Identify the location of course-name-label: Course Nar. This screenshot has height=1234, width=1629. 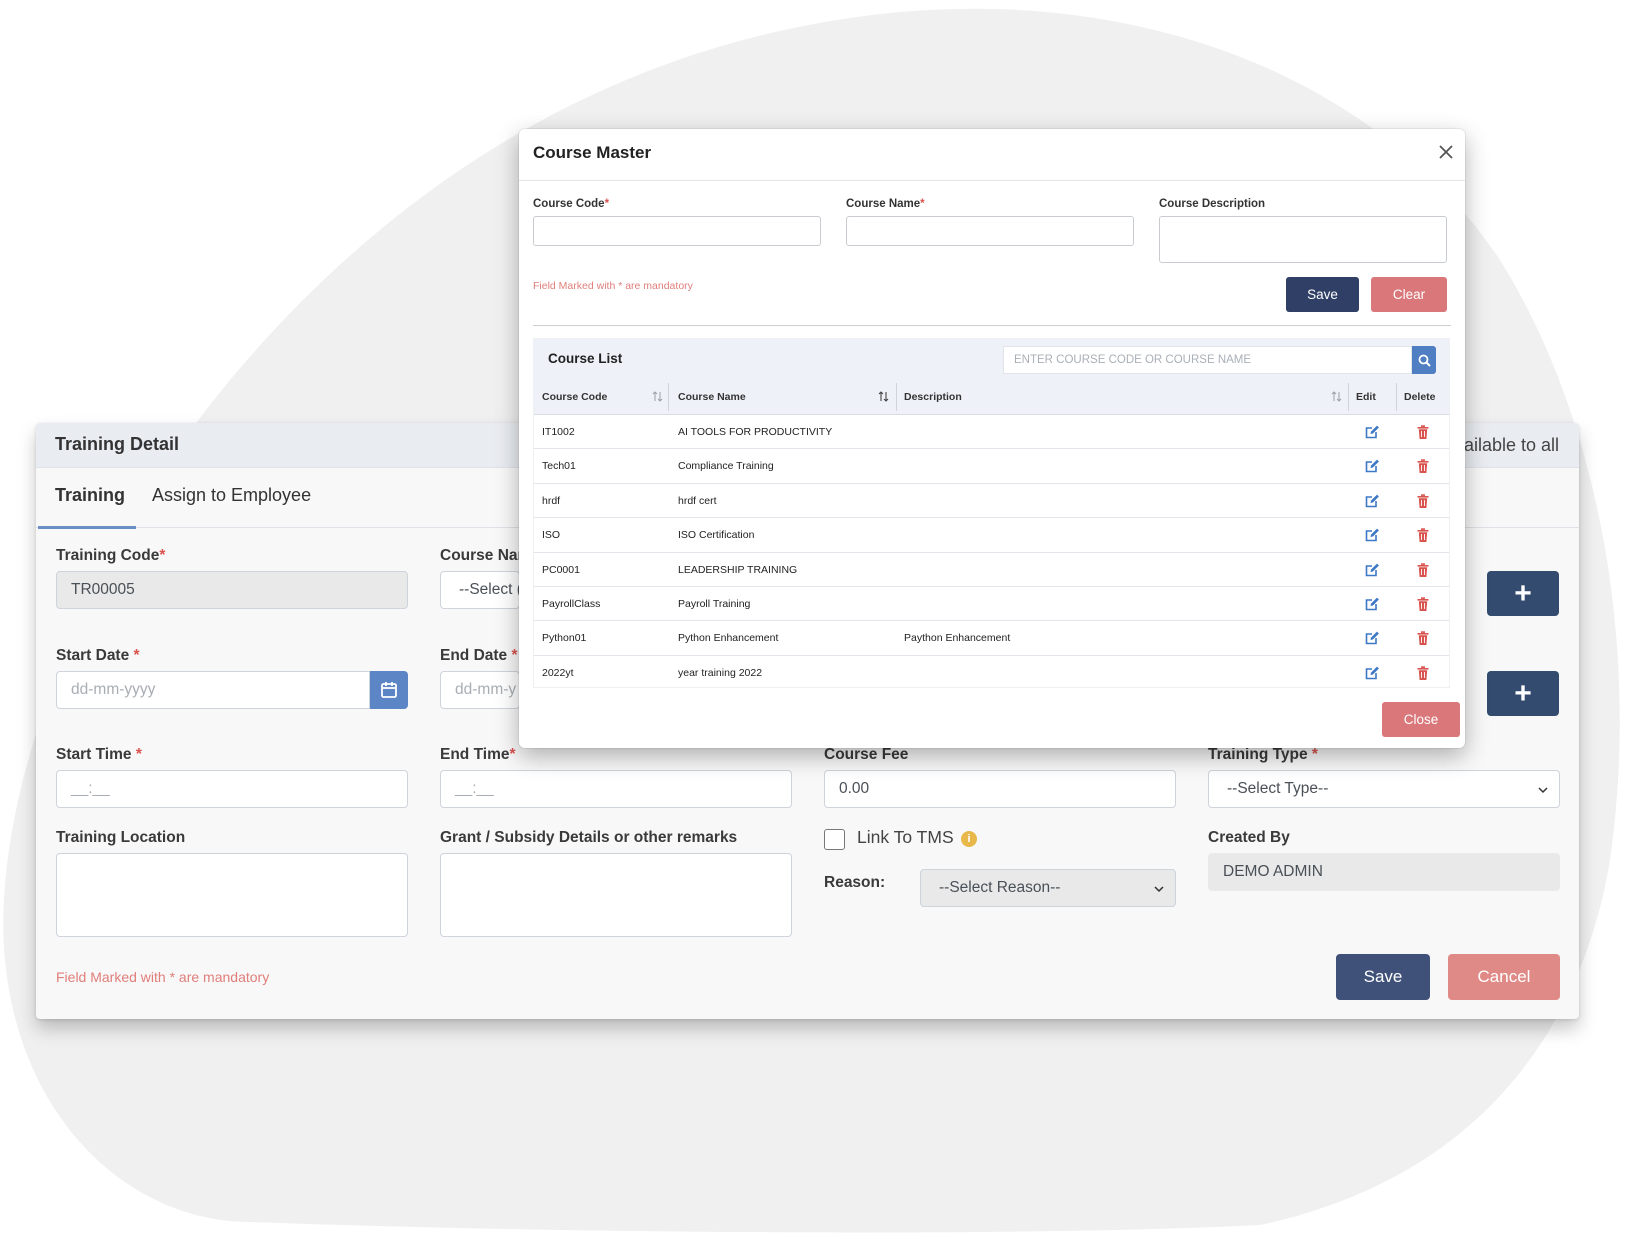
(482, 555).